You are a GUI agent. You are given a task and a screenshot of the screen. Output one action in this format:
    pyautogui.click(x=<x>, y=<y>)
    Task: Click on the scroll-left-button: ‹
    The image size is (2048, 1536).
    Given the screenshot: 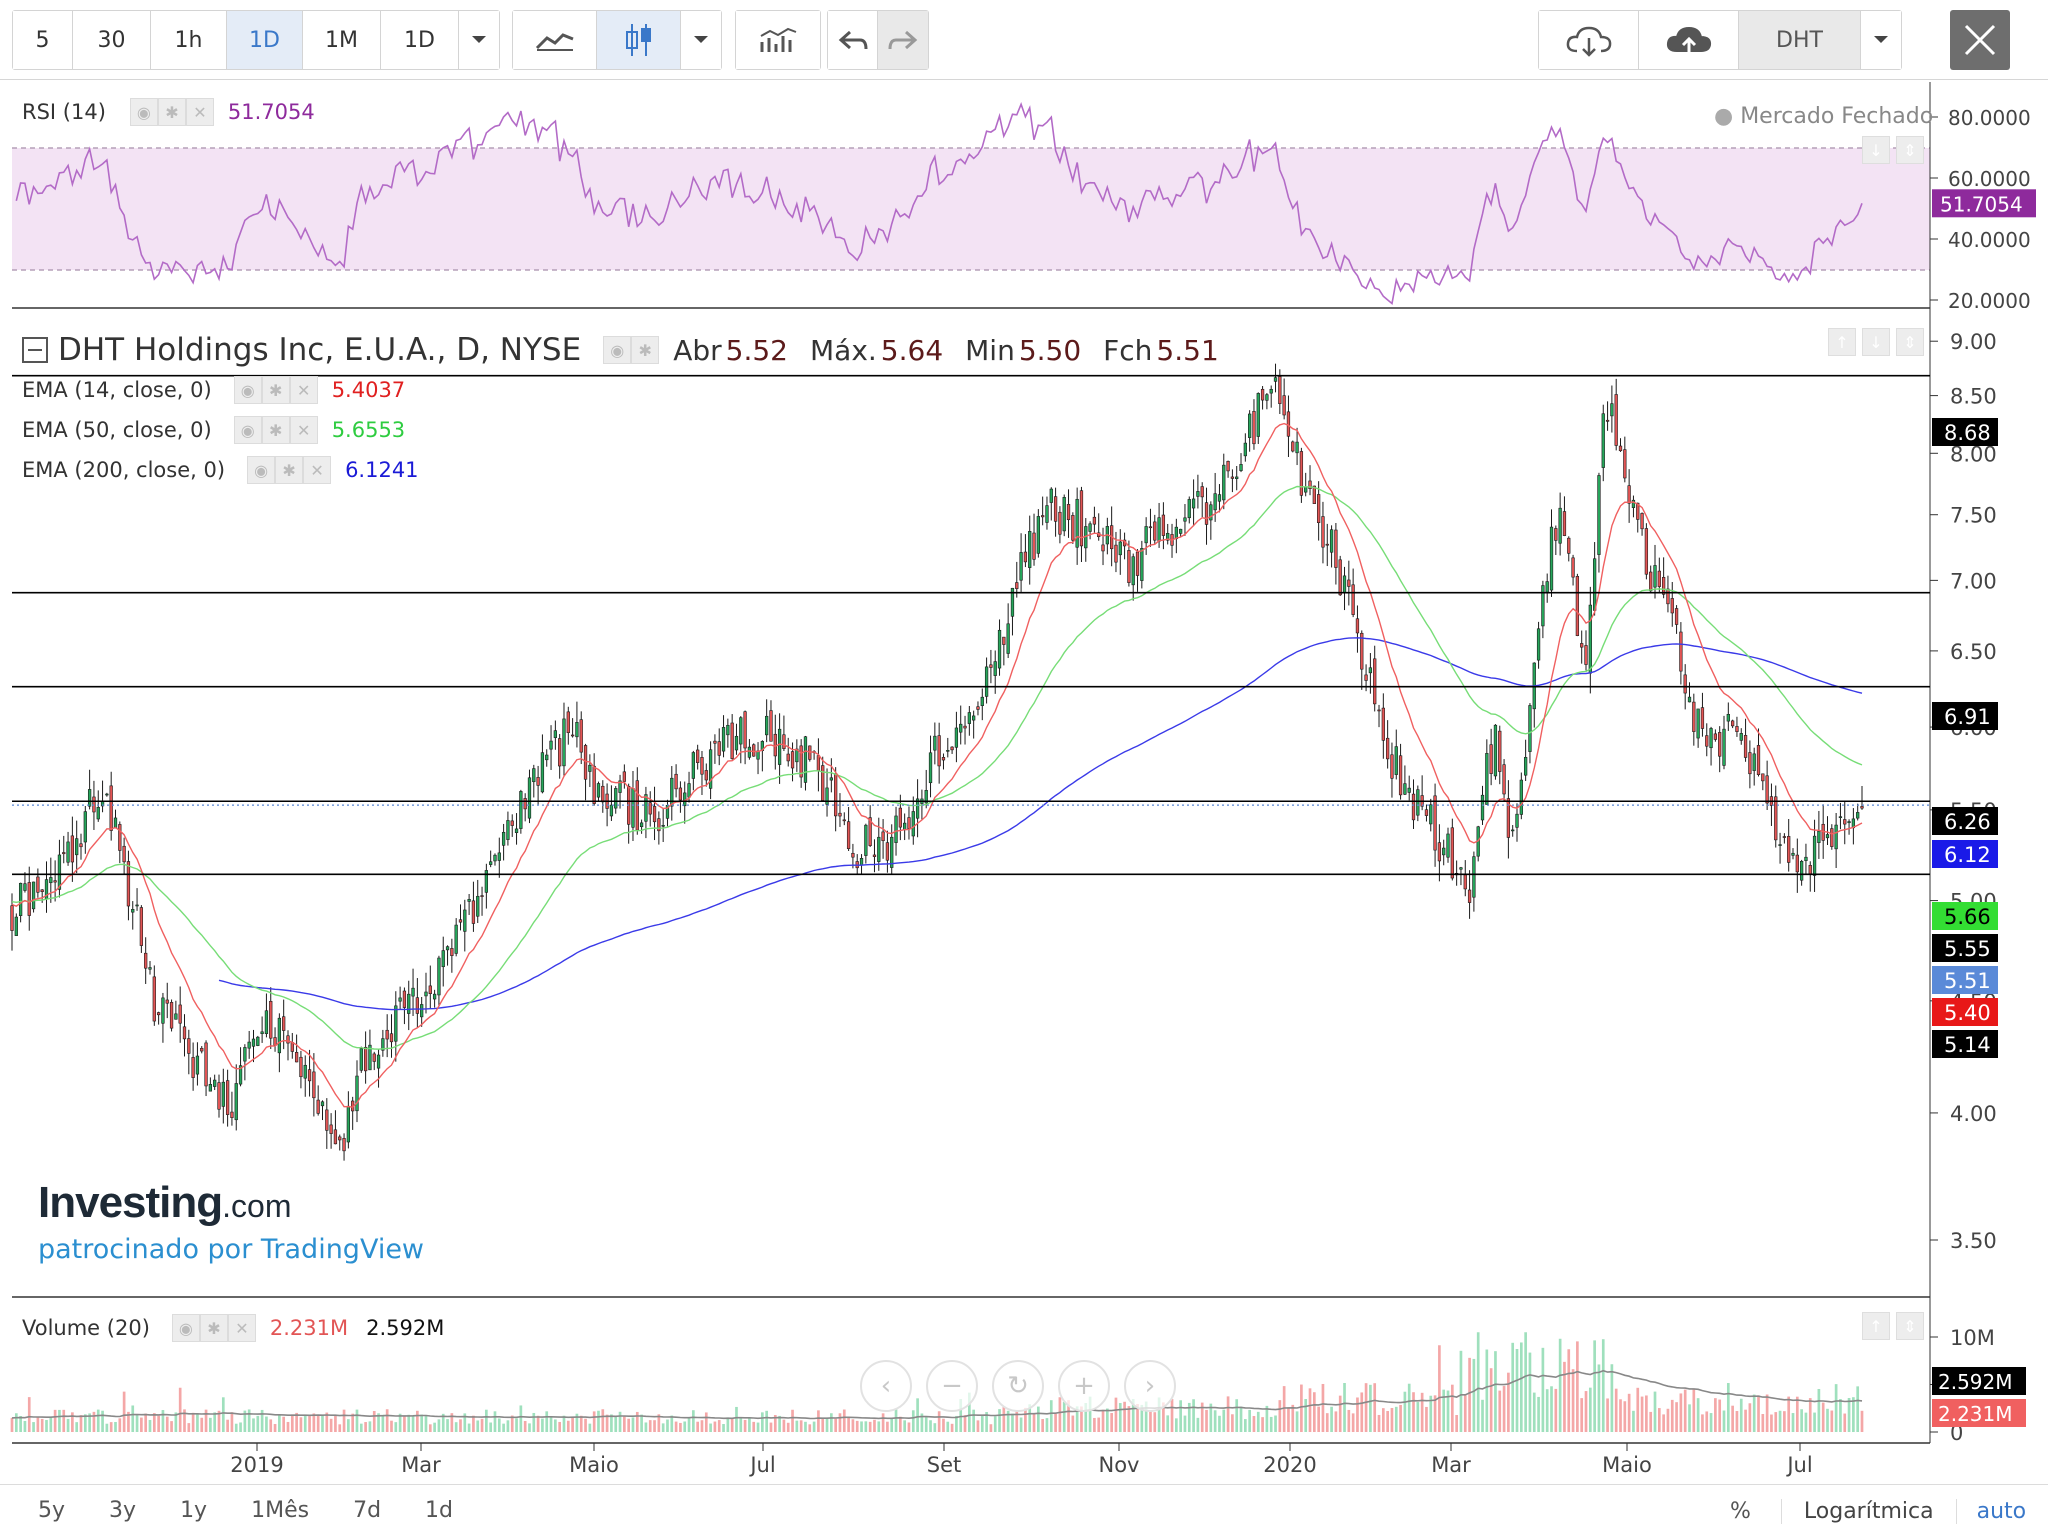 What is the action you would take?
    pyautogui.click(x=886, y=1386)
    